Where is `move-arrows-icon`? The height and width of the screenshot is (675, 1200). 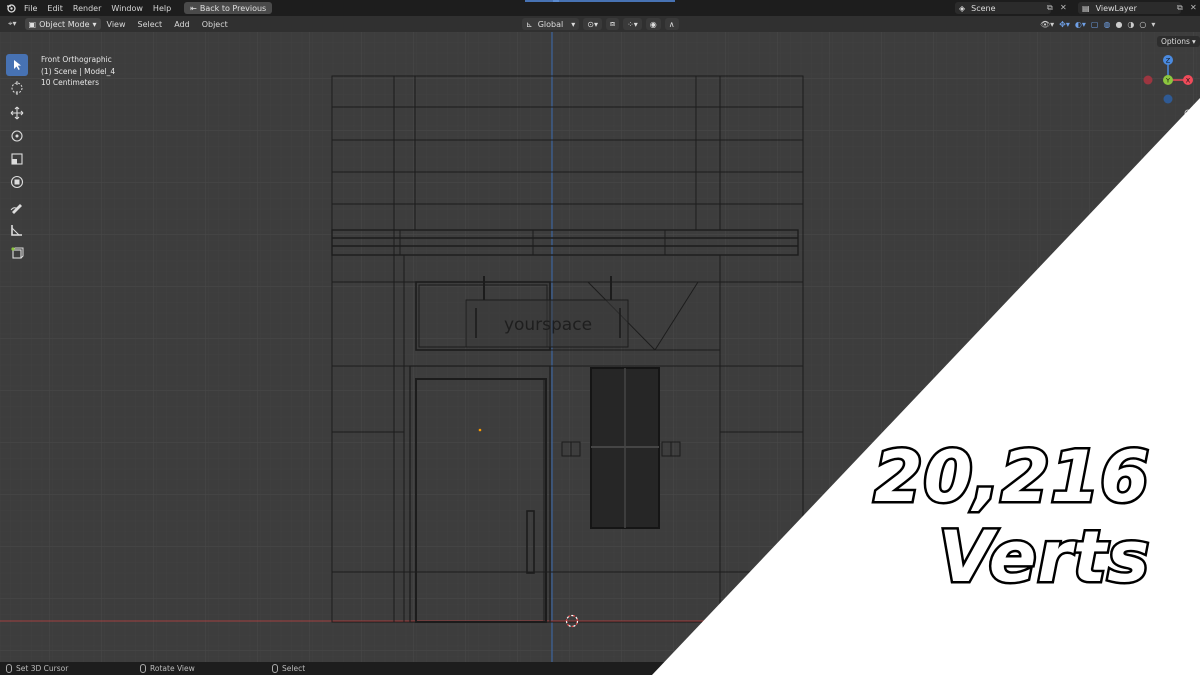
move-arrows-icon is located at coordinates (17, 113).